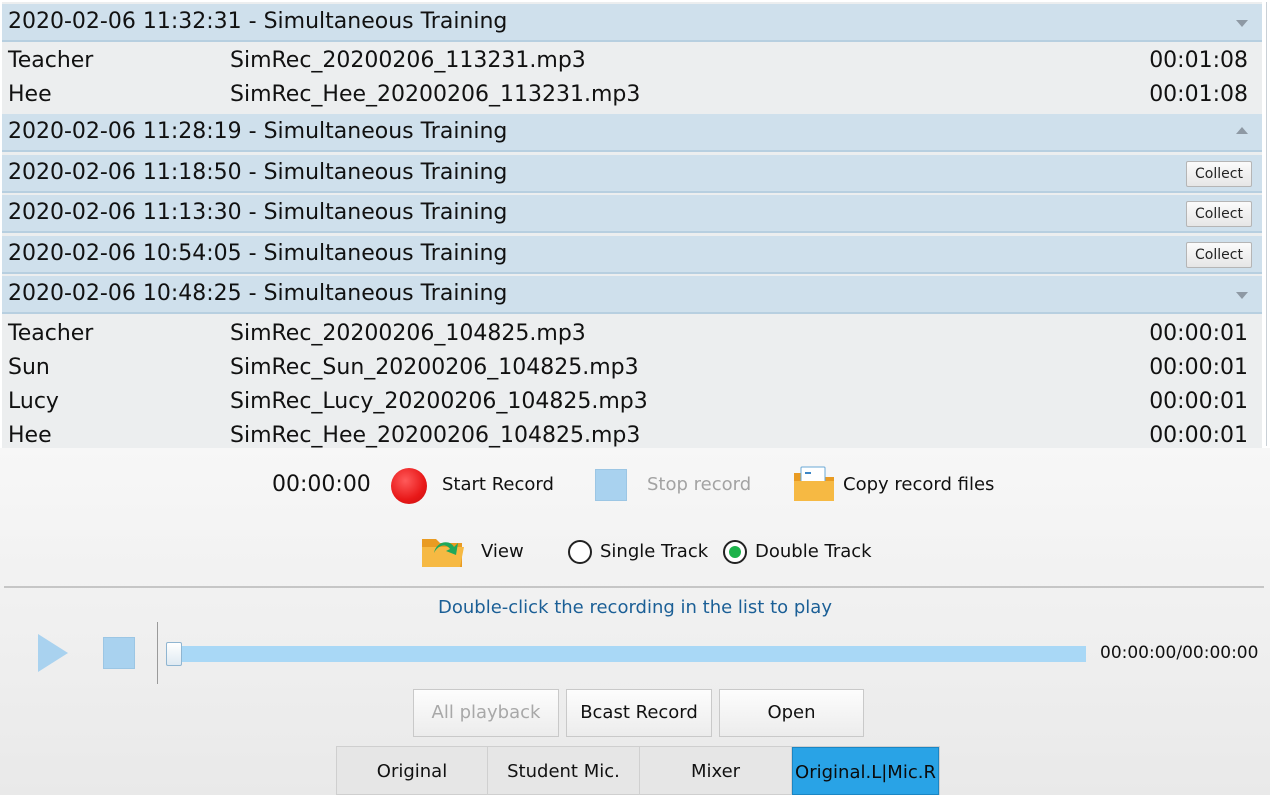 This screenshot has height=795, width=1270. Describe the element at coordinates (1242, 130) in the screenshot. I see `chevron-up-icon` at that location.